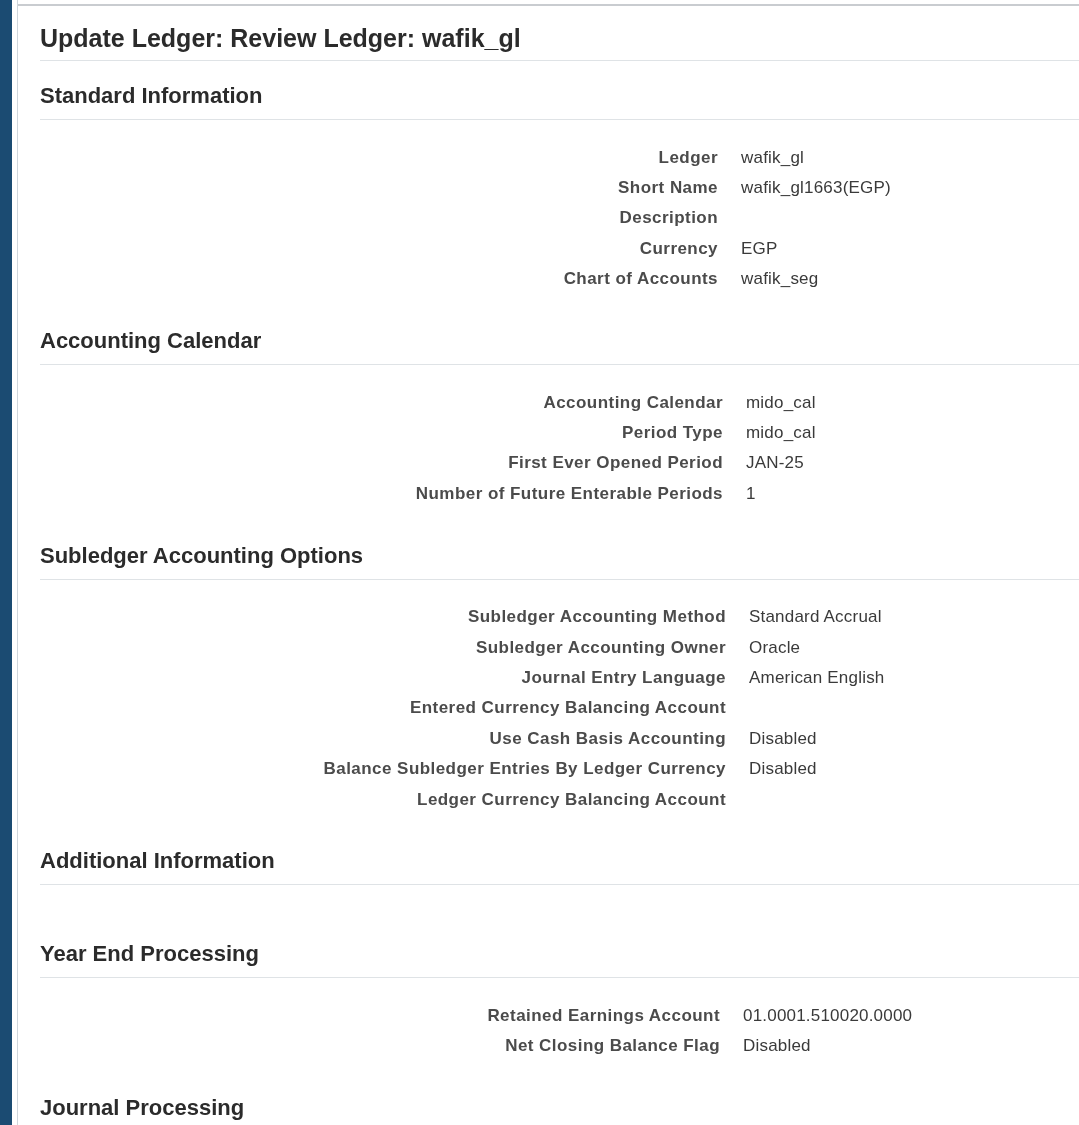  I want to click on field-value: 1, so click(751, 493).